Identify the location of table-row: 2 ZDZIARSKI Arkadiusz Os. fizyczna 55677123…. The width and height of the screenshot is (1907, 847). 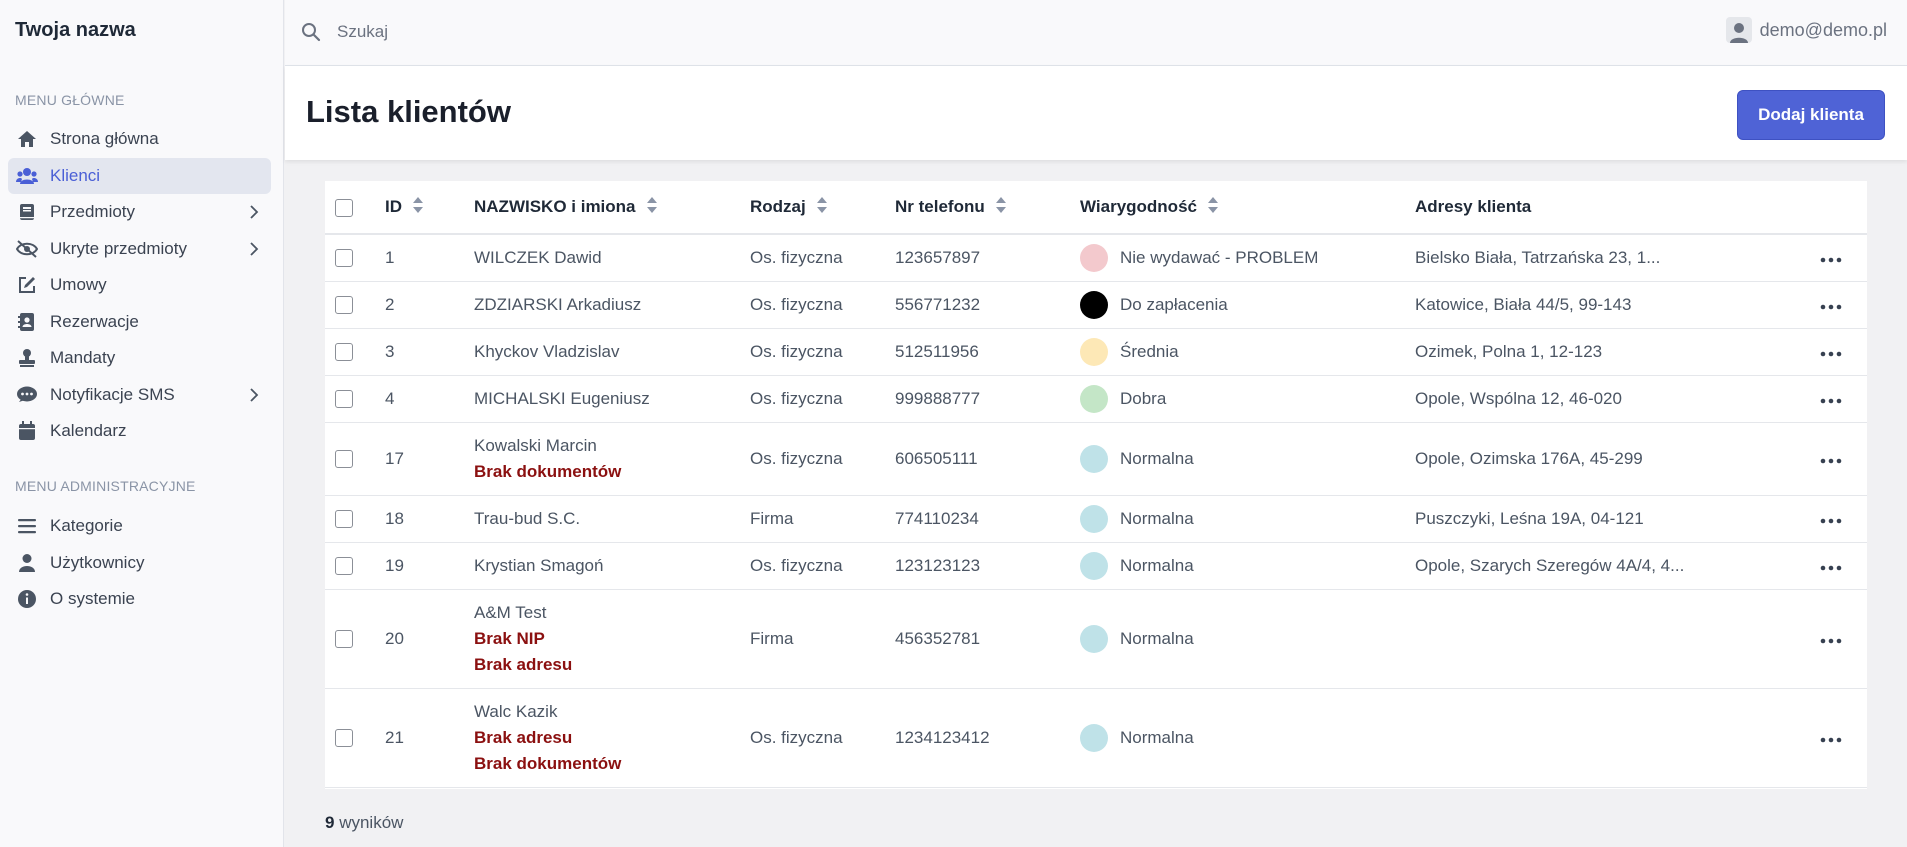
(1096, 305).